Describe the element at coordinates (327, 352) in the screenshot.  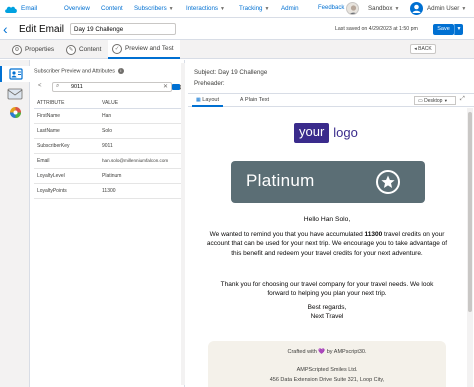
I see `footer-credit: Crafted with 💜 by AMPscript30.` at that location.